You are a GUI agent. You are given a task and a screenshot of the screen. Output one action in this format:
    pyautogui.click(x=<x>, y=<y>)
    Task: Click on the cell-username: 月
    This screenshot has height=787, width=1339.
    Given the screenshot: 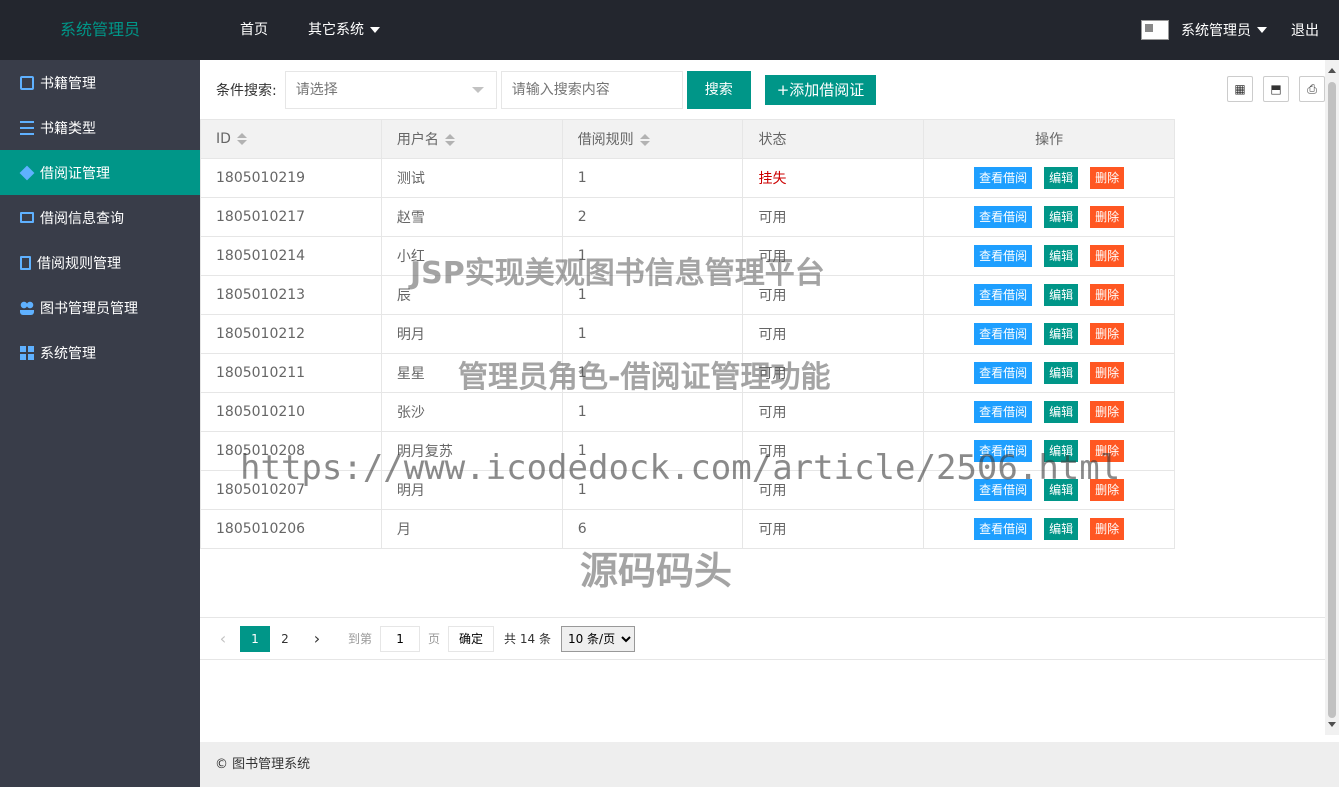 What is the action you would take?
    pyautogui.click(x=471, y=529)
    